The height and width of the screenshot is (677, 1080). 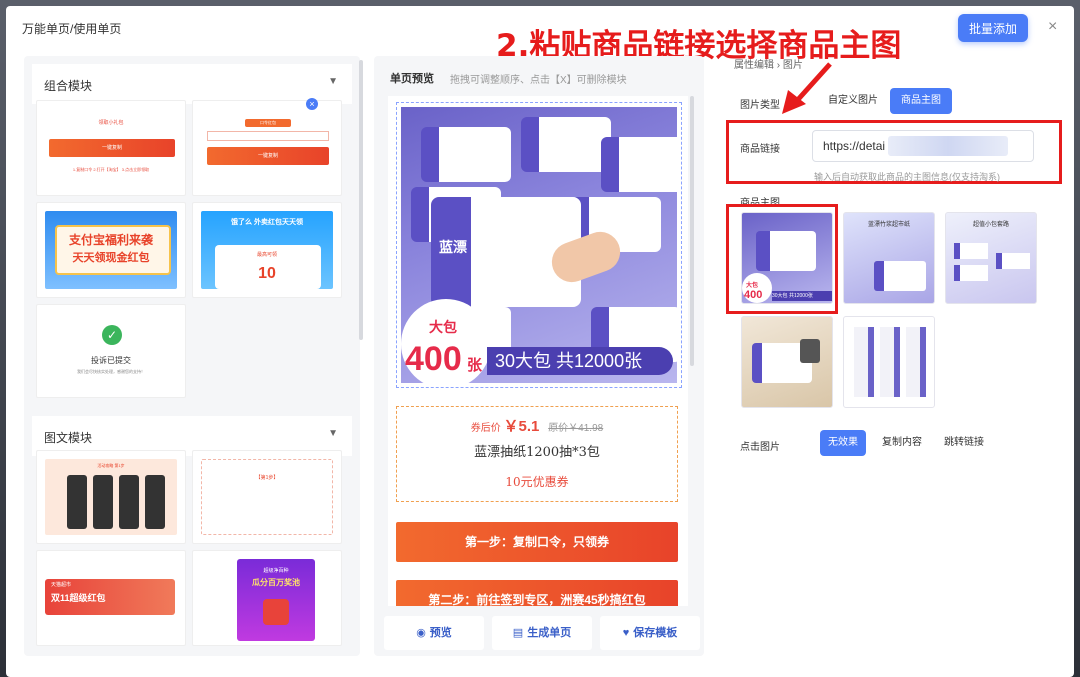 What do you see at coordinates (267, 598) in the screenshot?
I see `module-tile-prize-pool: 超级净百种 瓜分百万奖池` at bounding box center [267, 598].